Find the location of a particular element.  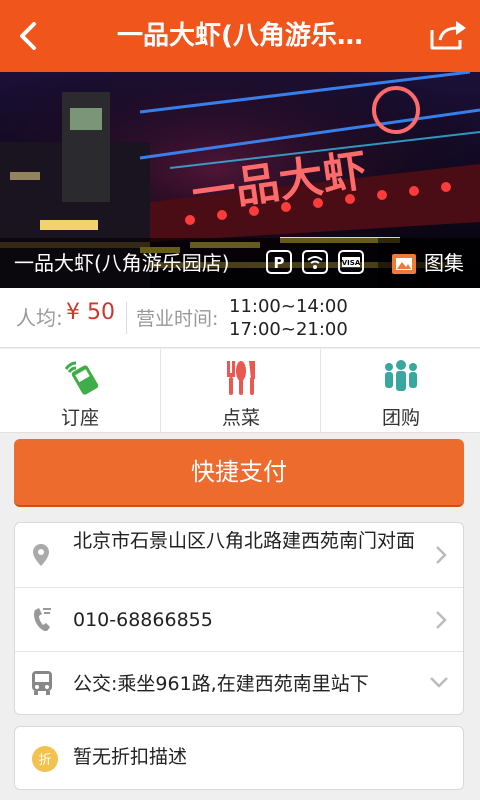

quick-pay-button: 快捷支付 is located at coordinates (239, 473).